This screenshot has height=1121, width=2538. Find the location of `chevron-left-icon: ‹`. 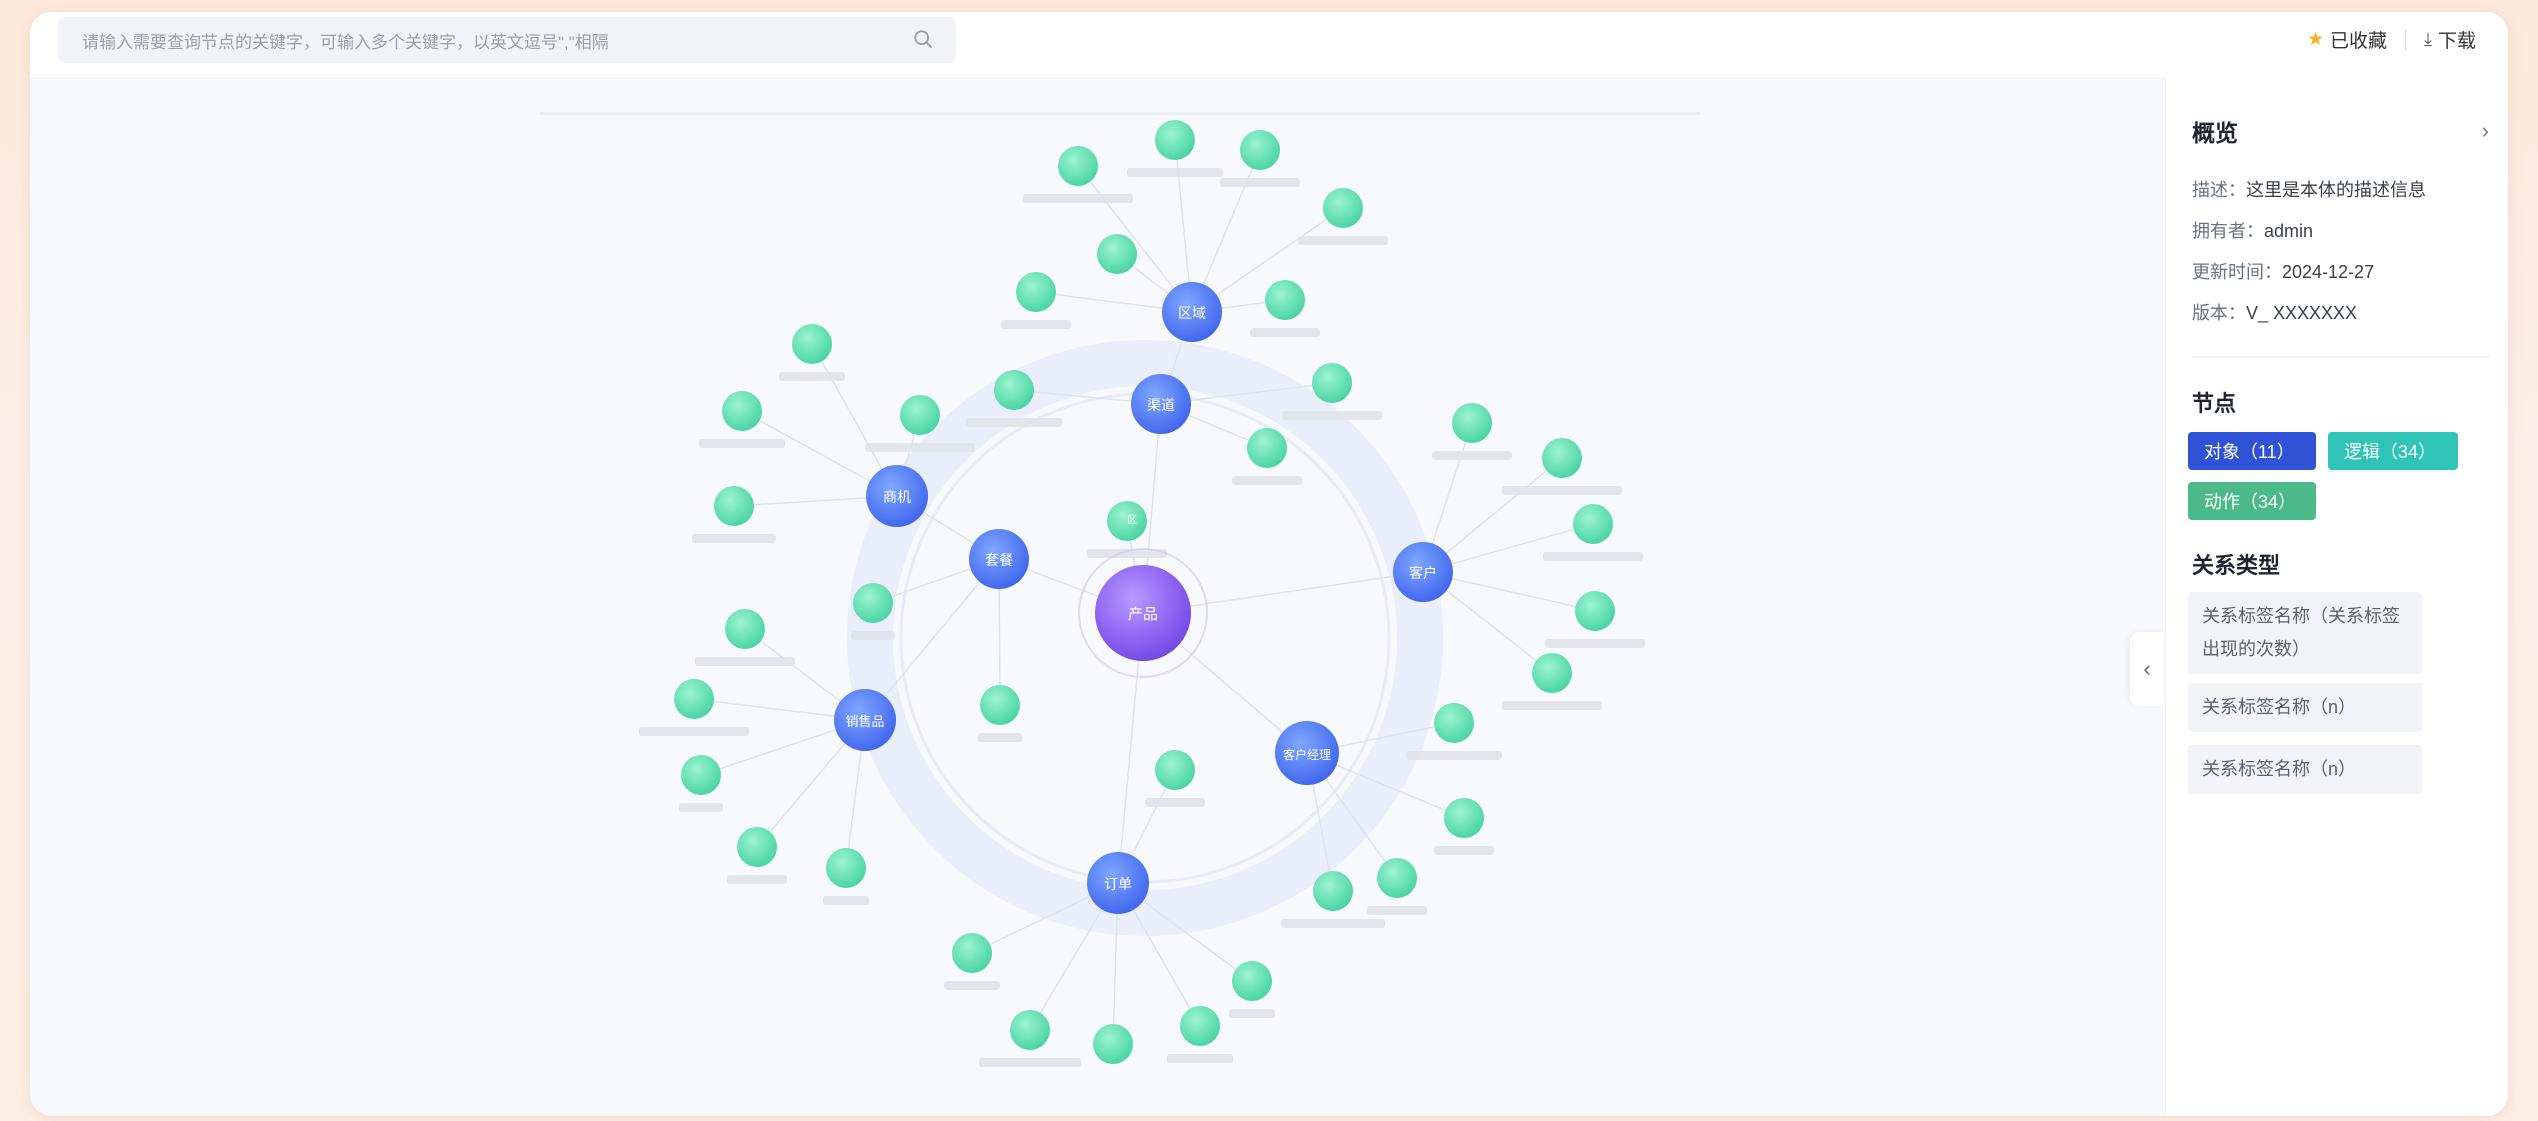

chevron-left-icon: ‹ is located at coordinates (2147, 668).